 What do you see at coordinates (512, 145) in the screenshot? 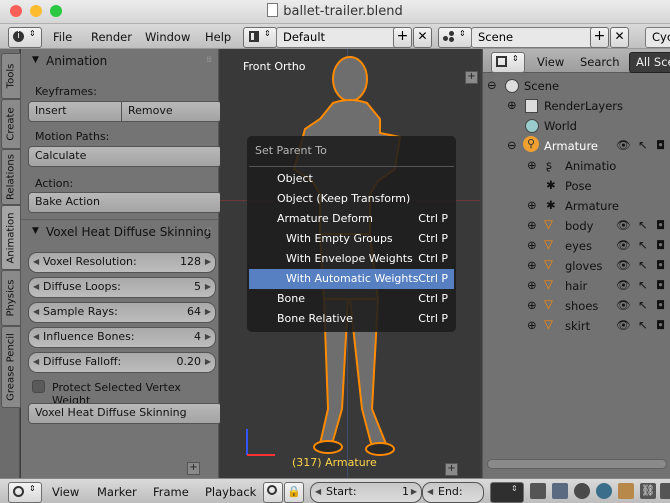
I see `collapse-icon: ⊖` at bounding box center [512, 145].